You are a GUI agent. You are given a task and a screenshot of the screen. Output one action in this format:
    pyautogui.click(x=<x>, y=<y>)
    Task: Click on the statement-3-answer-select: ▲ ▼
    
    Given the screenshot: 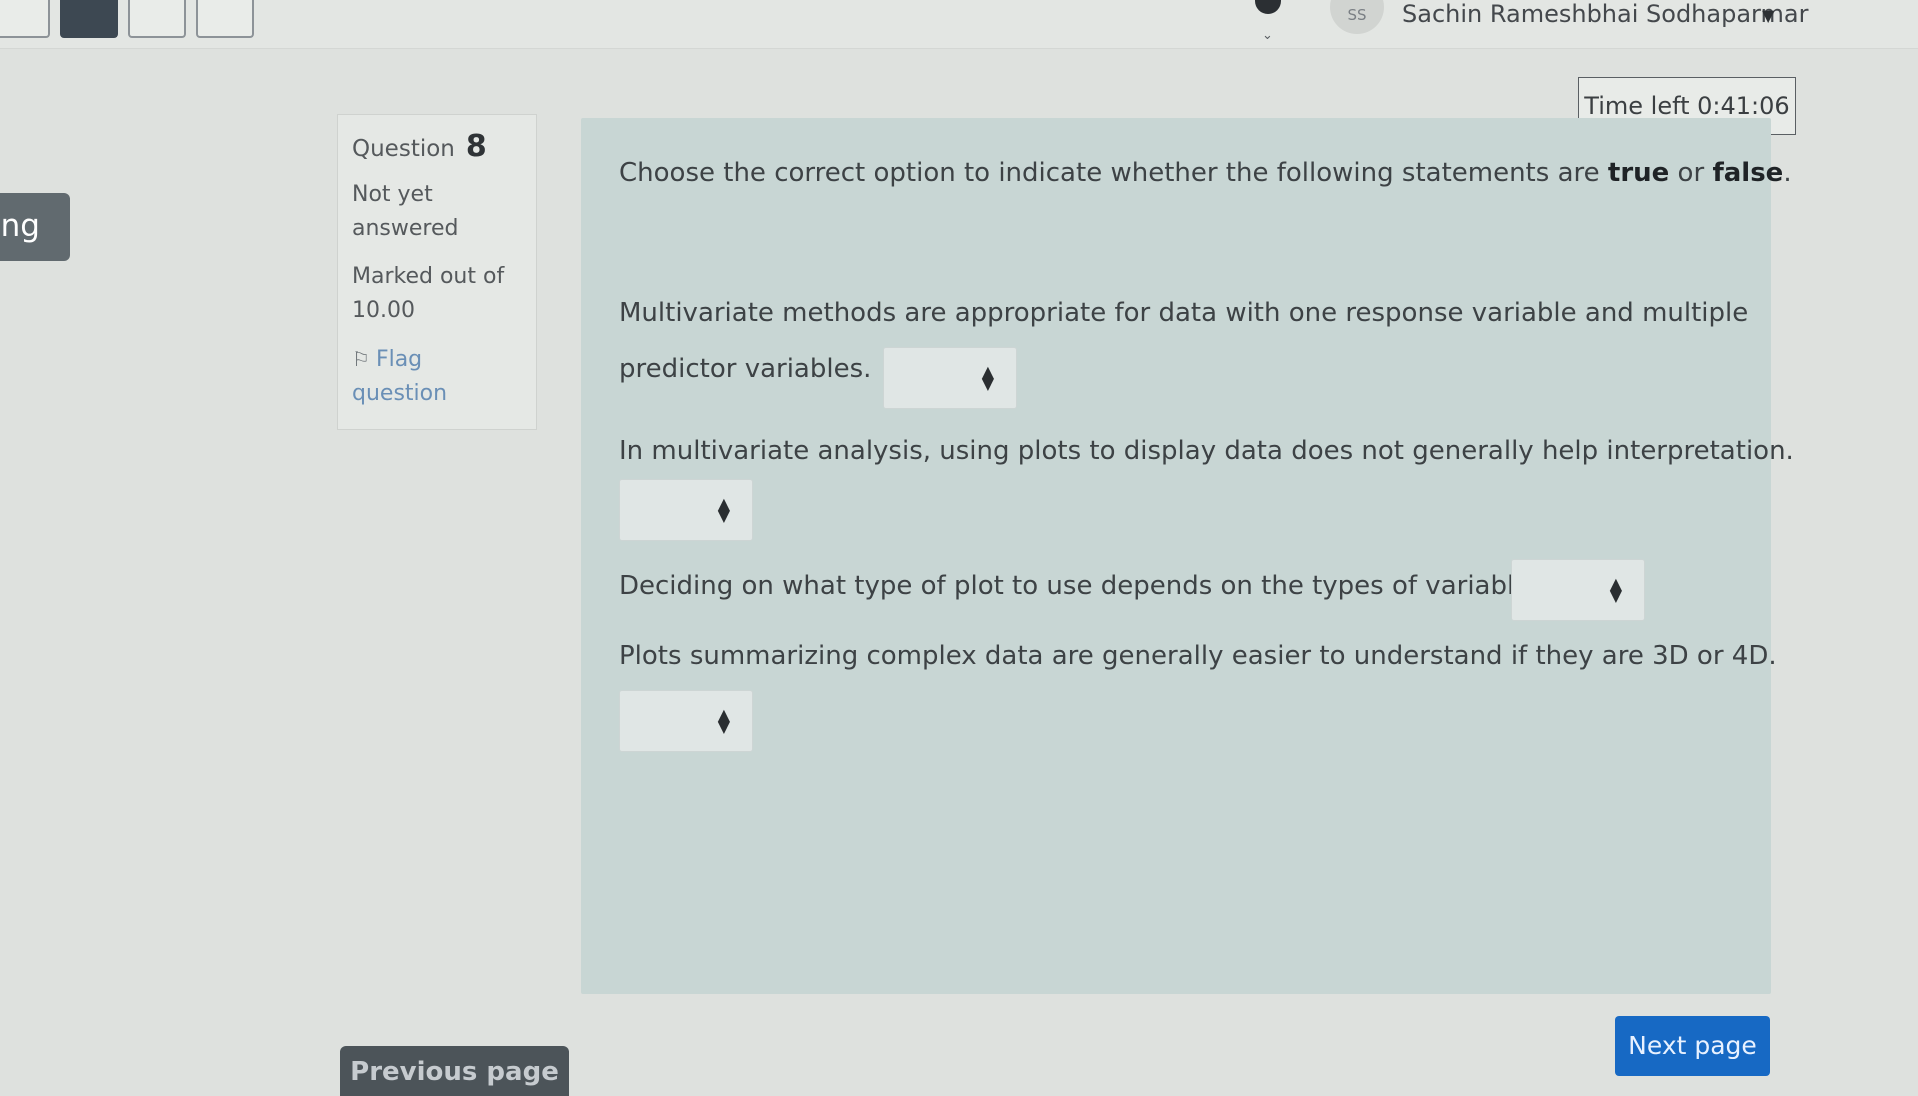 What is the action you would take?
    pyautogui.click(x=1578, y=590)
    